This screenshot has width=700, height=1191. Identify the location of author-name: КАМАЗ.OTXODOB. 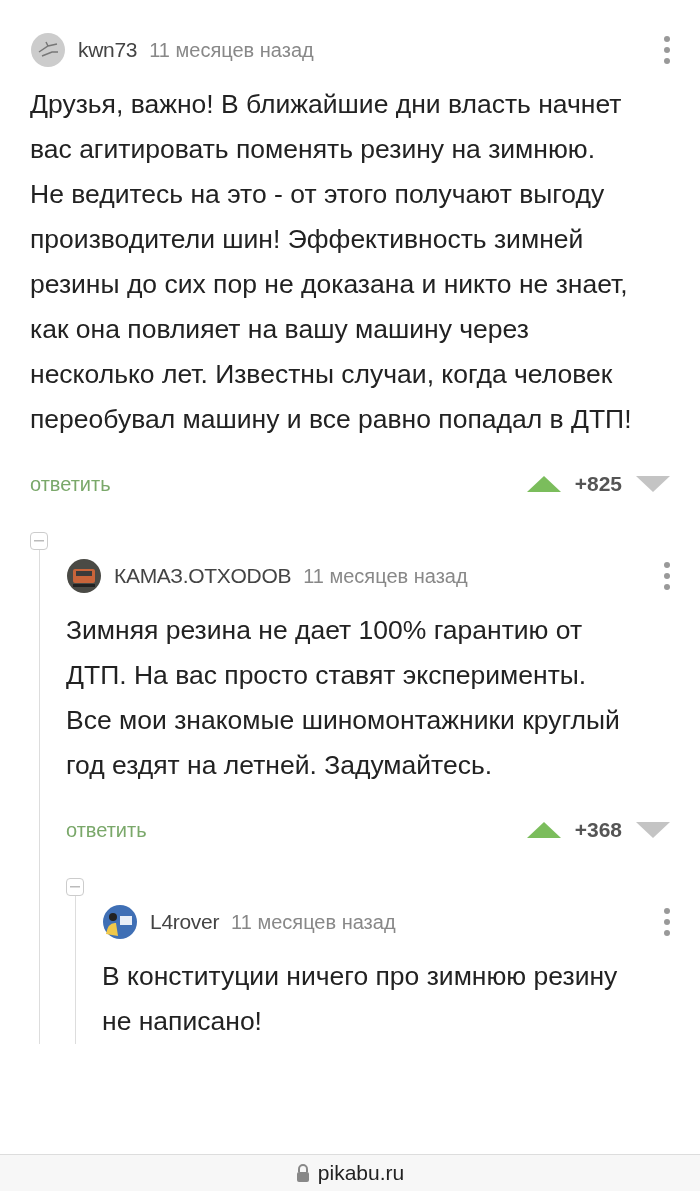
(203, 576).